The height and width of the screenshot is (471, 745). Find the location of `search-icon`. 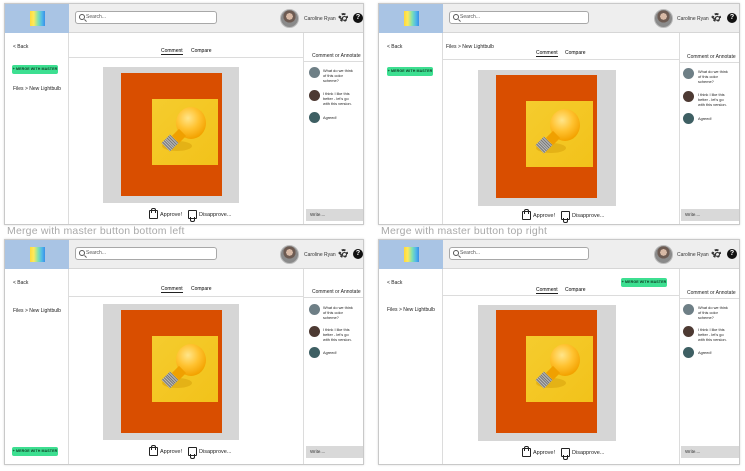

search-icon is located at coordinates (456, 253).